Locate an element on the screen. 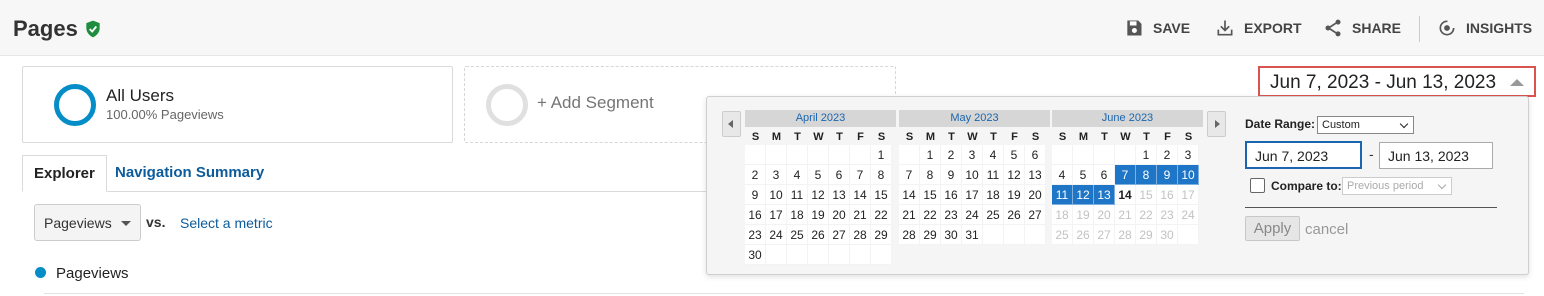 The height and width of the screenshot is (296, 1544). date-range-select-value: Custom is located at coordinates (1341, 125).